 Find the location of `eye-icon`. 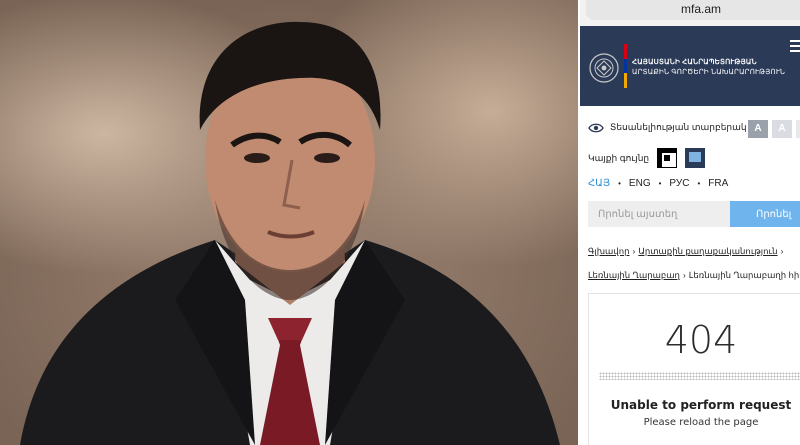

eye-icon is located at coordinates (596, 127).